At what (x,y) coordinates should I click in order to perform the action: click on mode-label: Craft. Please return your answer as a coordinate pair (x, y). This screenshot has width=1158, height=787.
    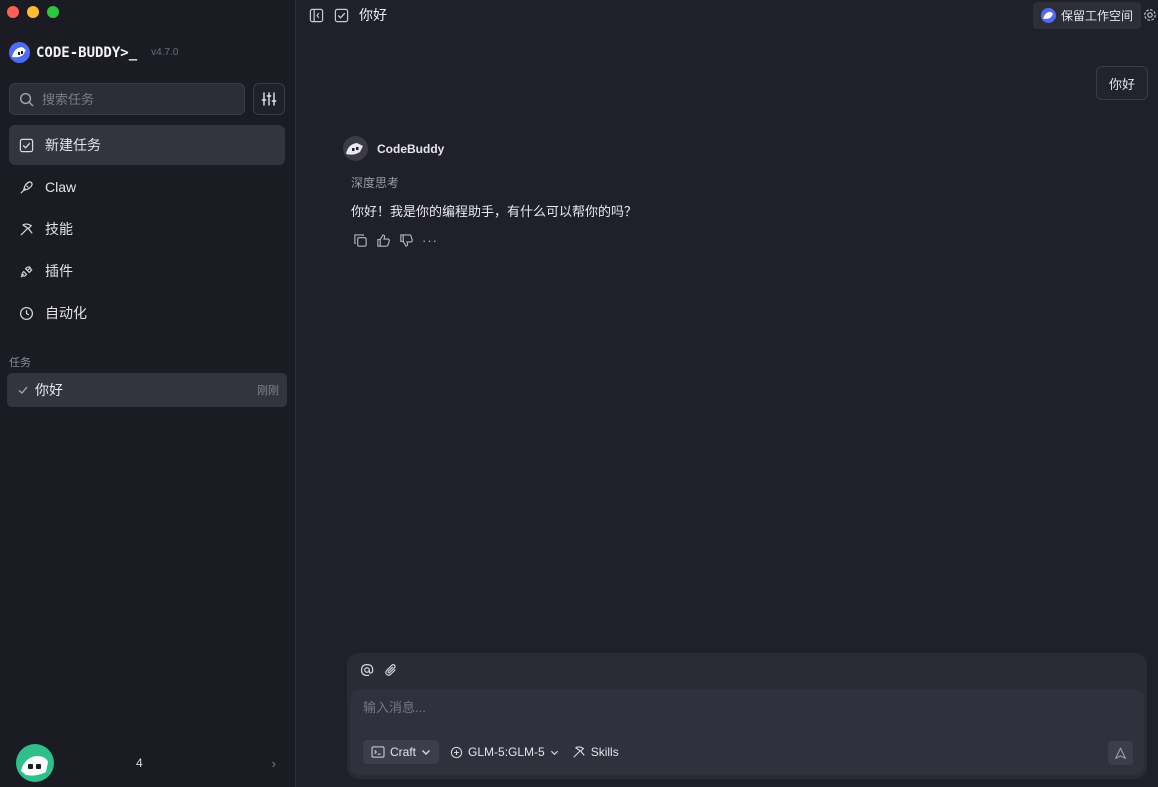
    Looking at the image, I should click on (403, 752).